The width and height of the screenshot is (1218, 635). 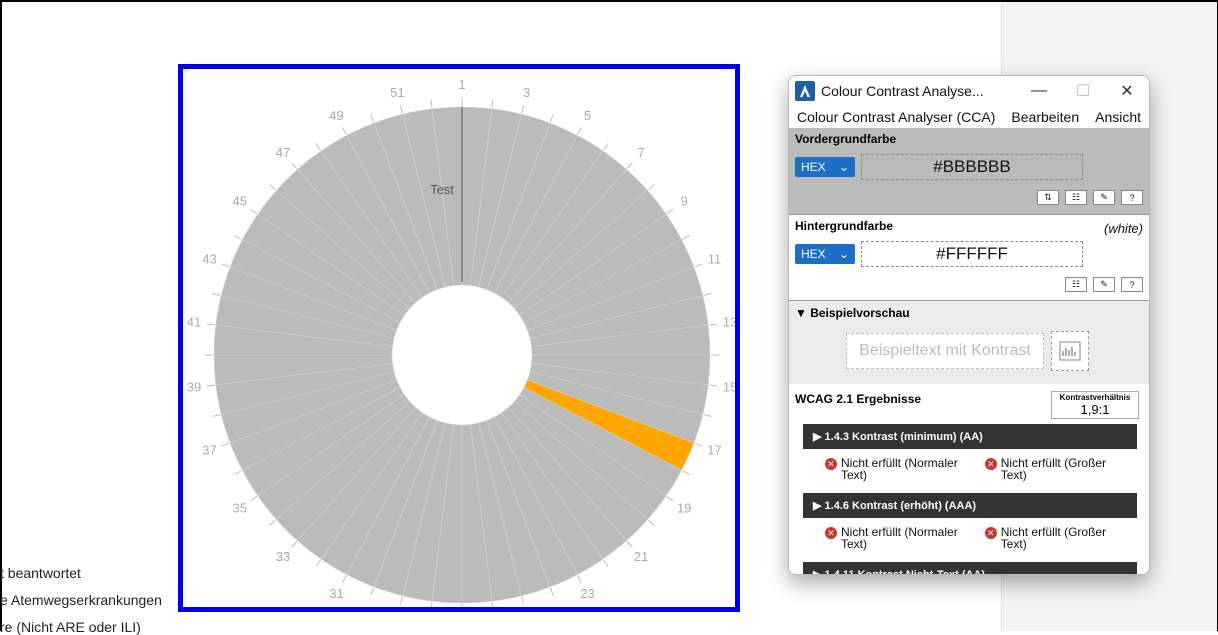 What do you see at coordinates (1127, 91) in the screenshot?
I see `close-button: ✕` at bounding box center [1127, 91].